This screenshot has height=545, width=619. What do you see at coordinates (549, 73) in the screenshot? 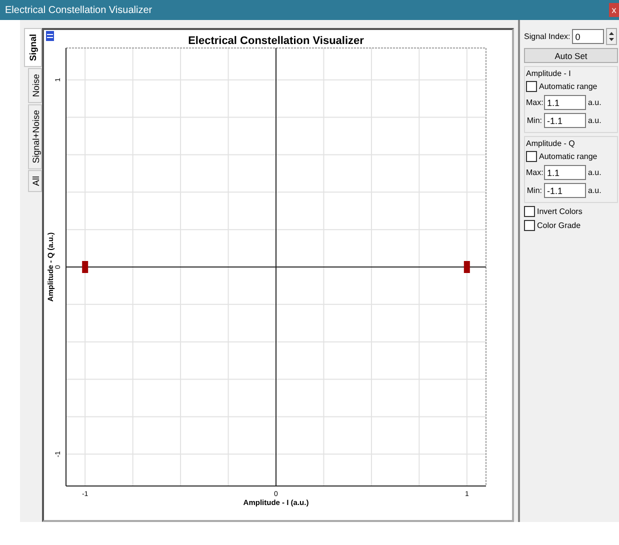
I see `group-title: Amplitude - I` at bounding box center [549, 73].